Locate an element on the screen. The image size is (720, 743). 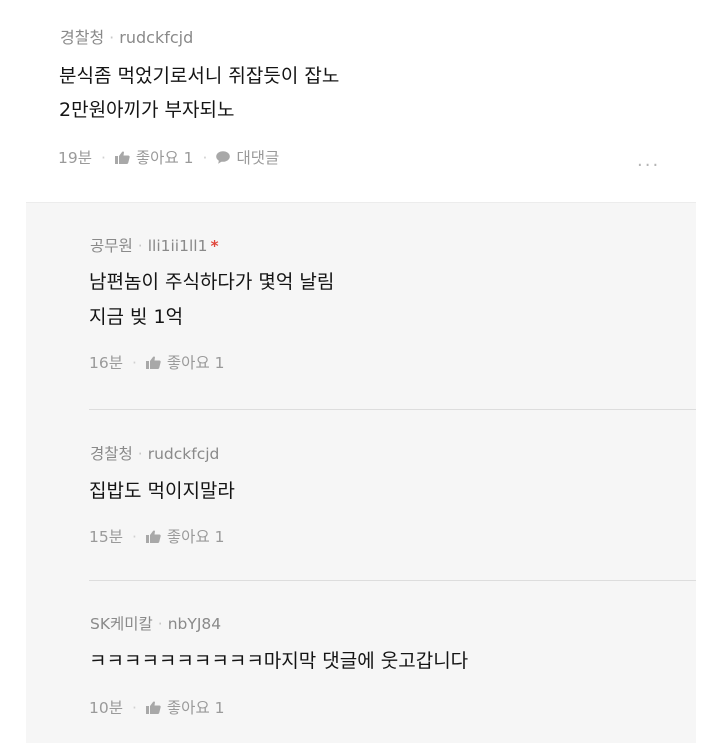
comment-meta: 경찰청 · rudckfcjd is located at coordinates (126, 38).